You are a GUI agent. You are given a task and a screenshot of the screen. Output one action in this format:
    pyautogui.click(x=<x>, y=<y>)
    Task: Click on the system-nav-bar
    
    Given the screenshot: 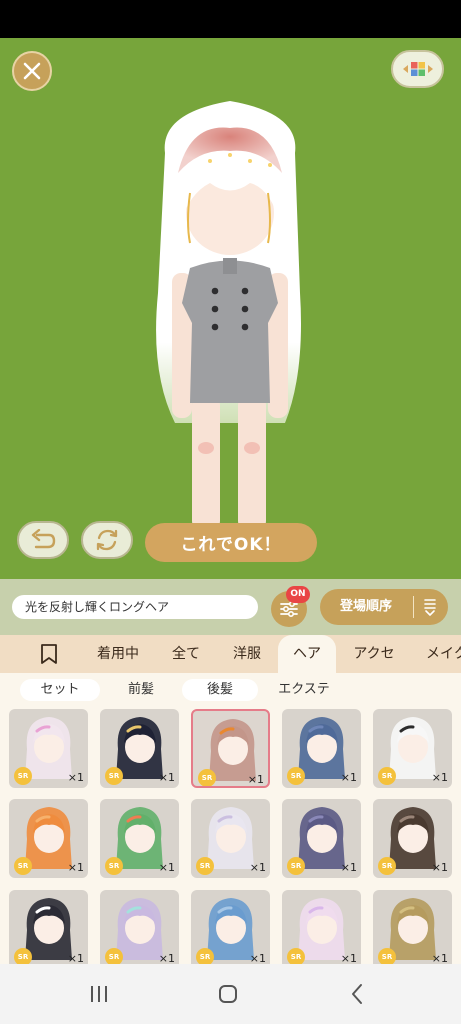 What is the action you would take?
    pyautogui.click(x=230, y=994)
    